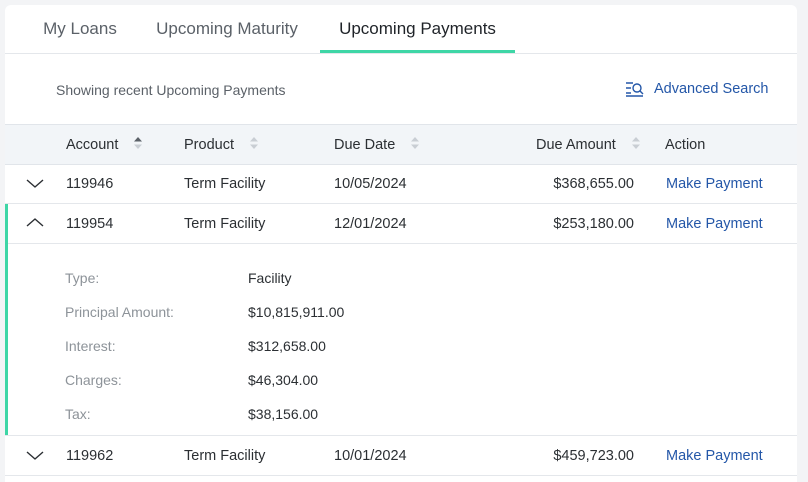  Describe the element at coordinates (104, 144) in the screenshot. I see `column-header-account: Account` at that location.